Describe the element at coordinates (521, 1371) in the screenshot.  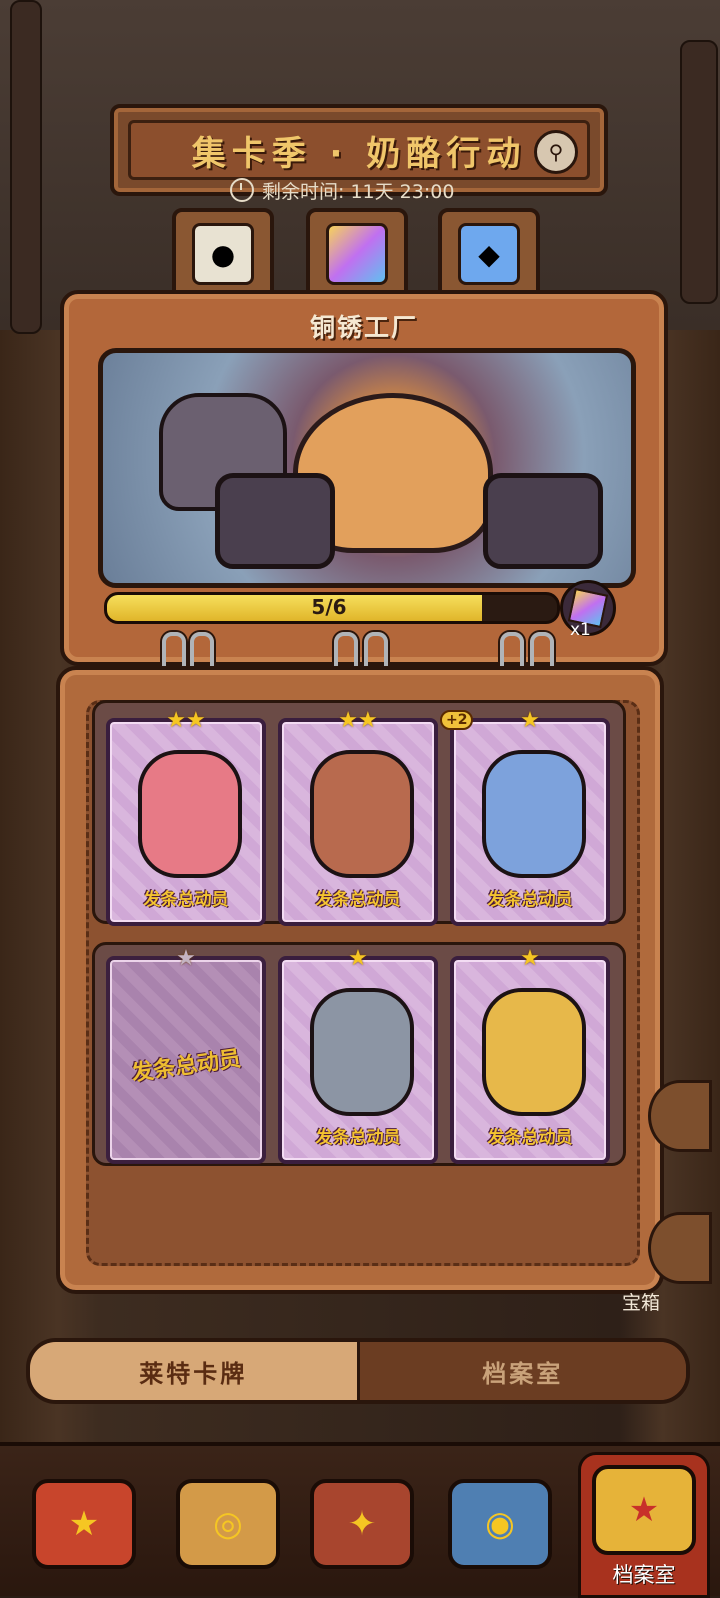
I see `tab-archive: 档案室` at that location.